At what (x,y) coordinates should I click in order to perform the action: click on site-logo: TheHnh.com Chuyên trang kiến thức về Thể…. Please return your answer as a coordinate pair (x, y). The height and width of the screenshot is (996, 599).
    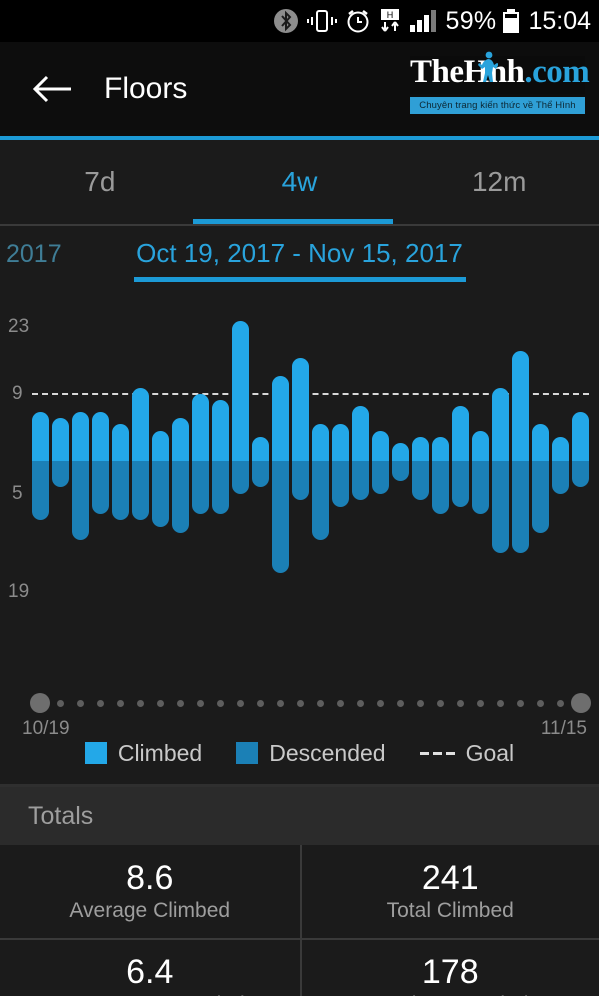
    Looking at the image, I should click on (500, 82).